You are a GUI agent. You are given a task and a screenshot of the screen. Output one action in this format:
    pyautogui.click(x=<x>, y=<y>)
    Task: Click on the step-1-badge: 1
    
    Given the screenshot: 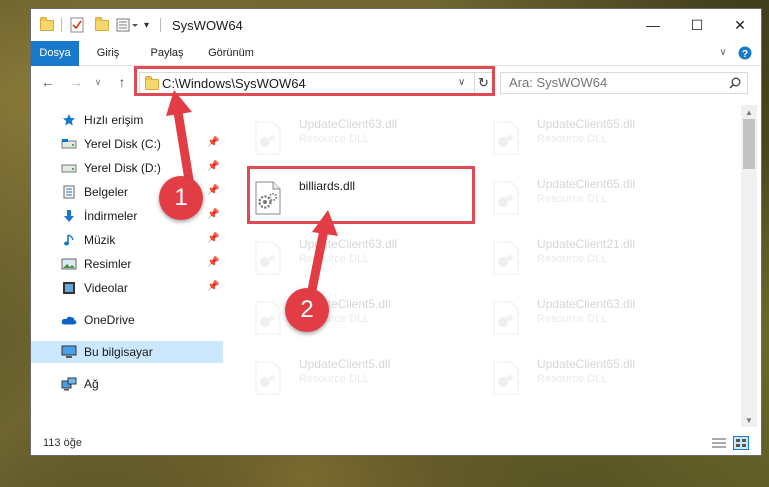 What is the action you would take?
    pyautogui.click(x=181, y=198)
    